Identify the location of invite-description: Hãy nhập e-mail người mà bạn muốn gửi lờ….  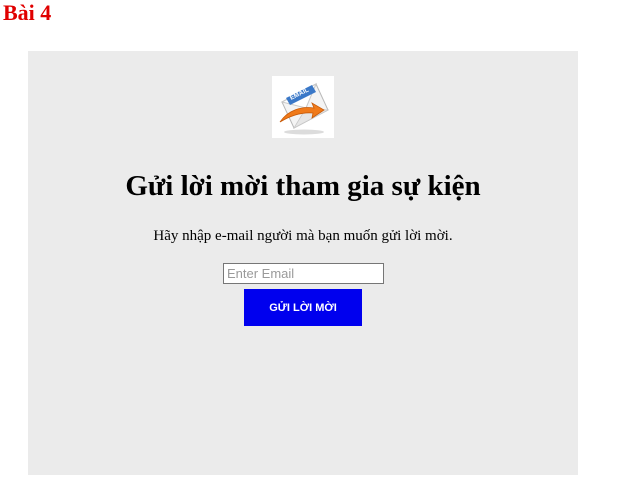
(303, 236).